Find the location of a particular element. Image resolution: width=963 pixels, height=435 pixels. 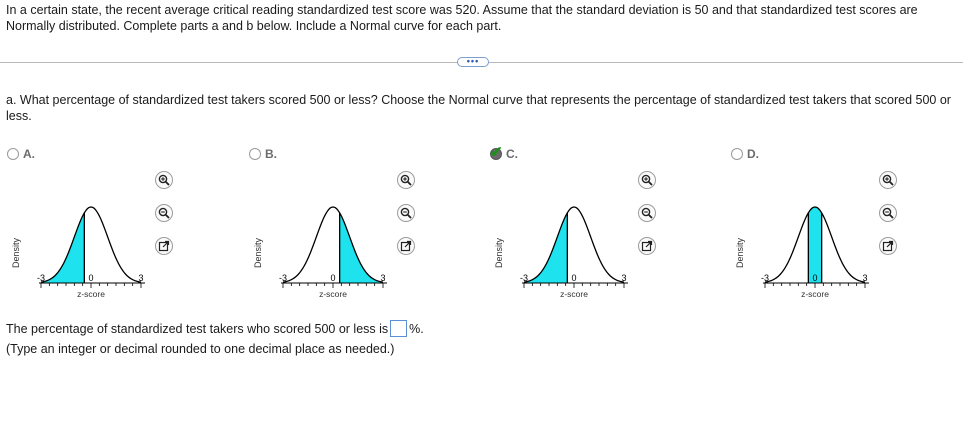

chart-tools-c is located at coordinates (648, 220).